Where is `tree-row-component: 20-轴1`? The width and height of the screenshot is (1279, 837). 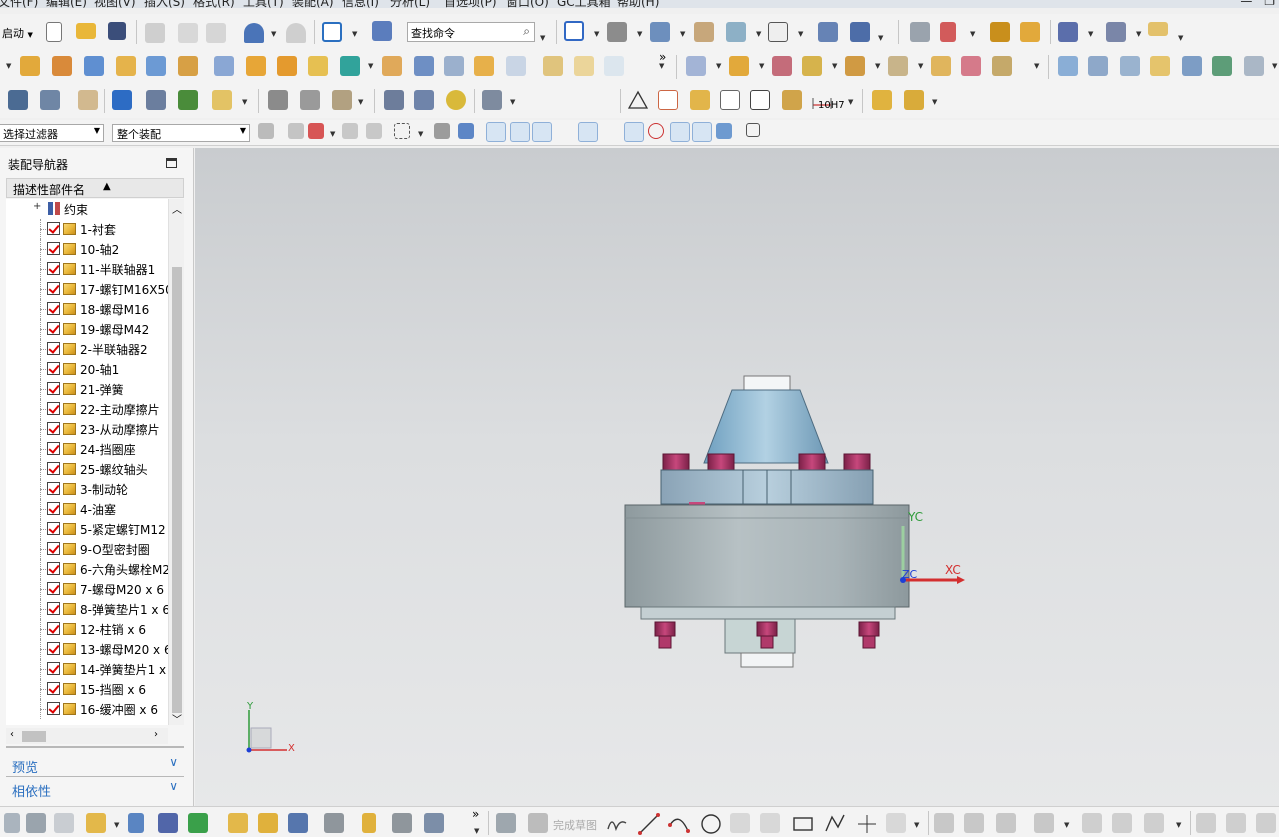
tree-row-component: 20-轴1 is located at coordinates (87, 369).